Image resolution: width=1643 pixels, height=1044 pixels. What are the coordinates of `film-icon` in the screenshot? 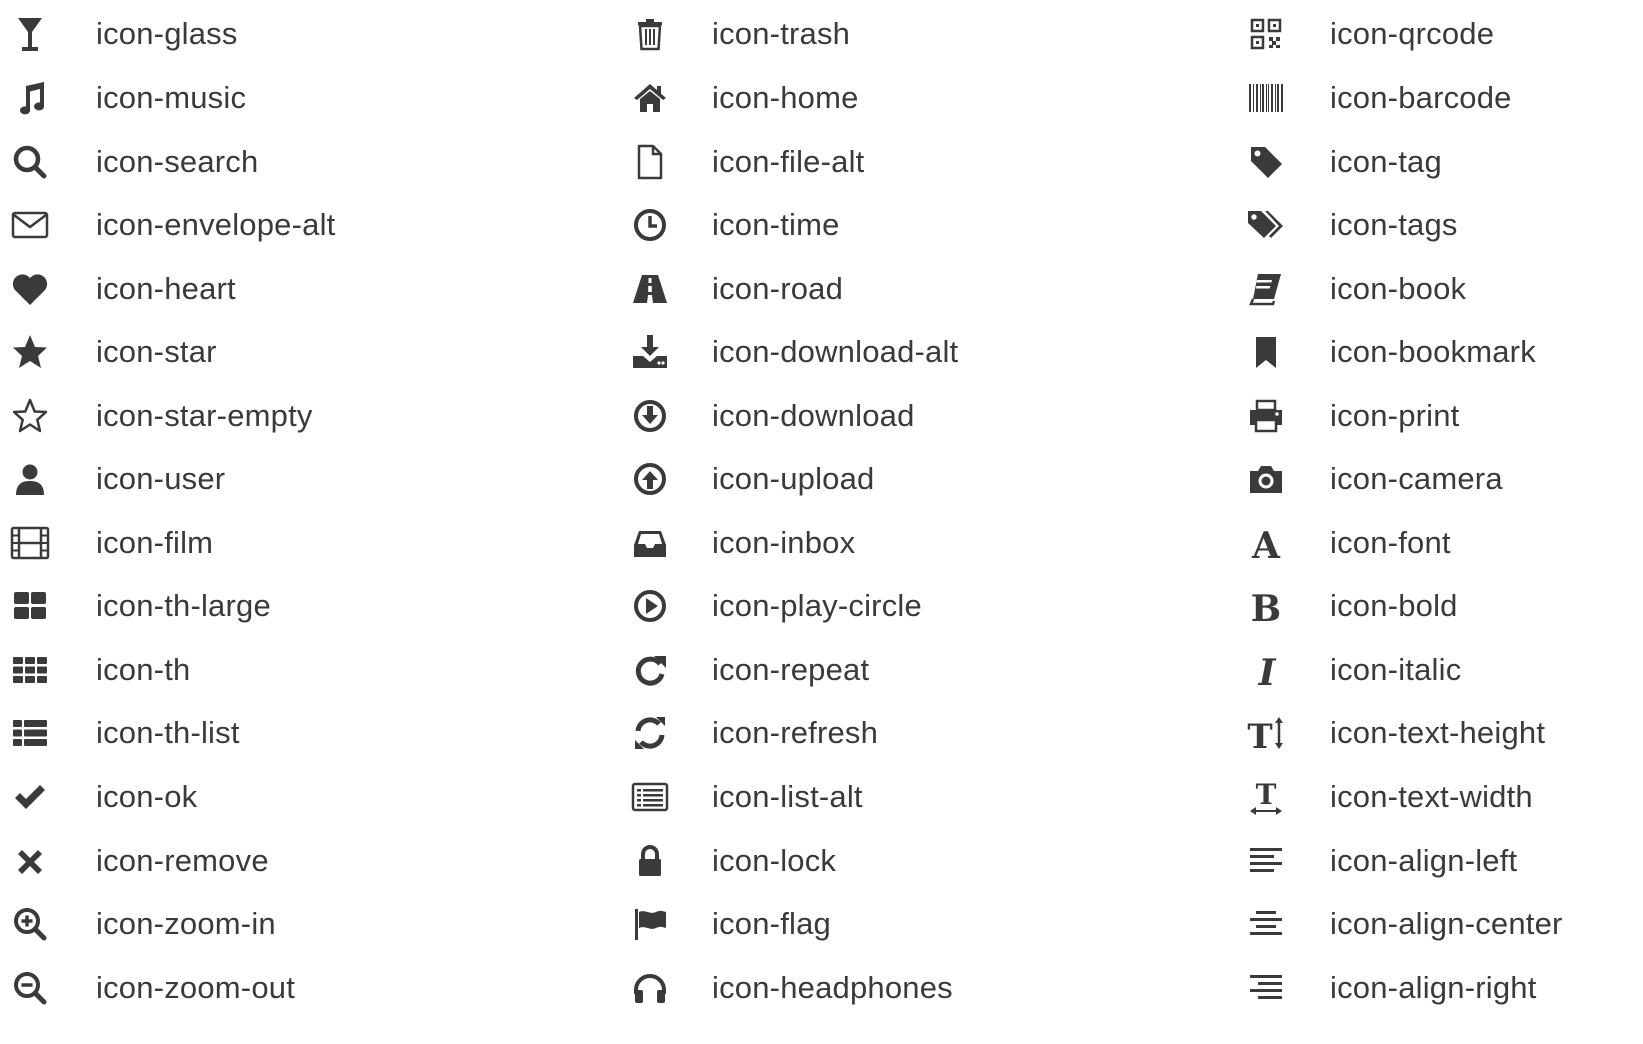 It's located at (30, 543).